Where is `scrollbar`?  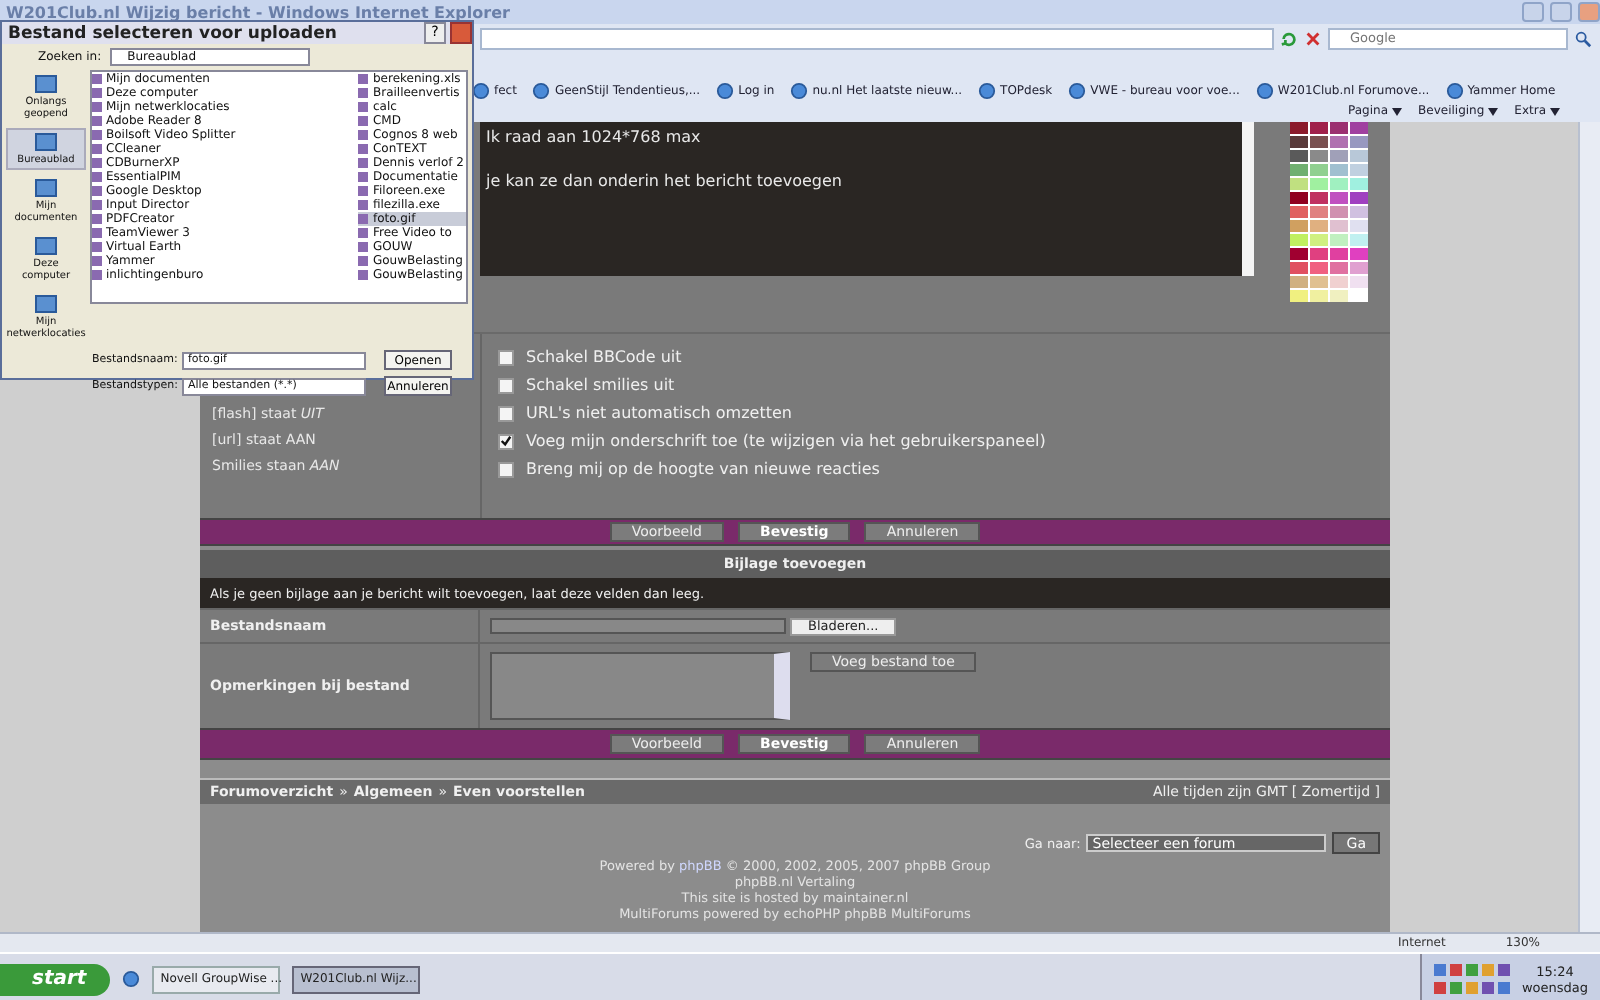 scrollbar is located at coordinates (1589, 527).